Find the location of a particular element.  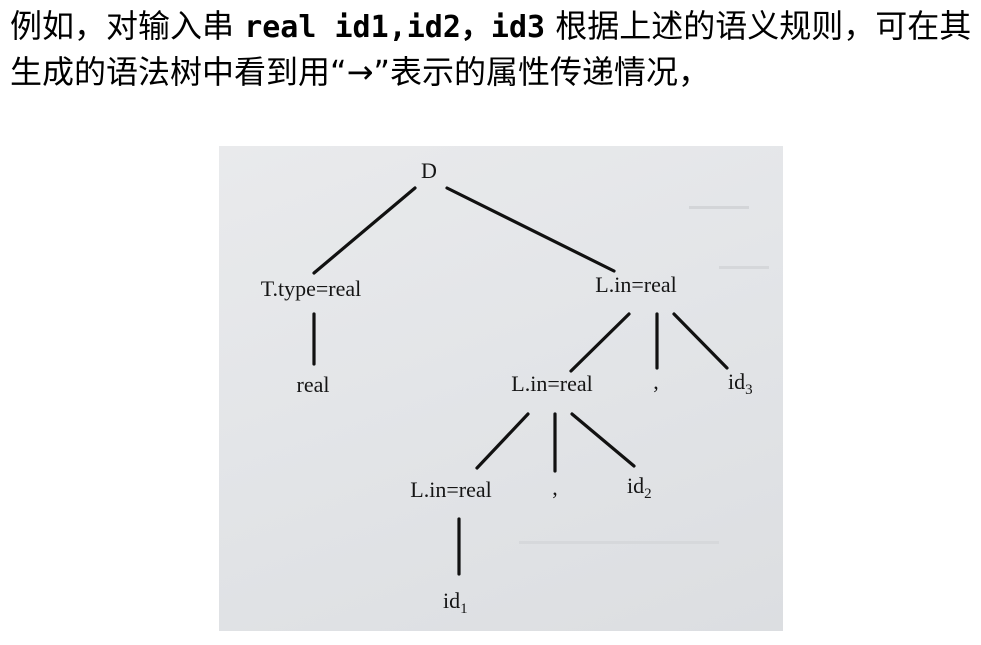

node-id1: id1 is located at coordinates (455, 602).